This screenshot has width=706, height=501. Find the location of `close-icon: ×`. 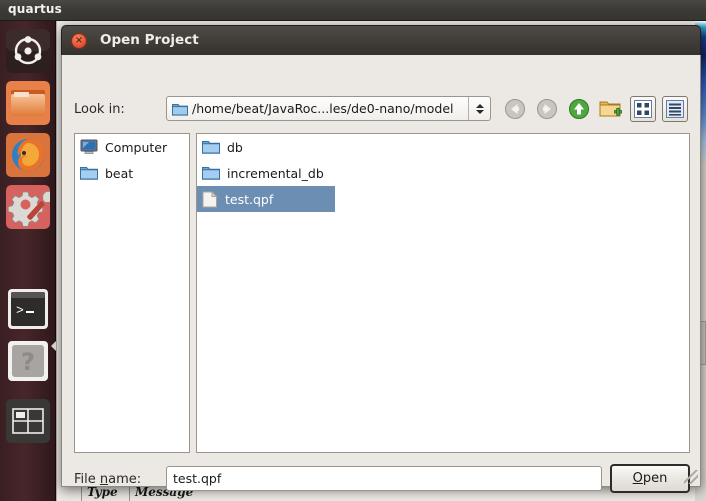

close-icon: × is located at coordinates (79, 41).